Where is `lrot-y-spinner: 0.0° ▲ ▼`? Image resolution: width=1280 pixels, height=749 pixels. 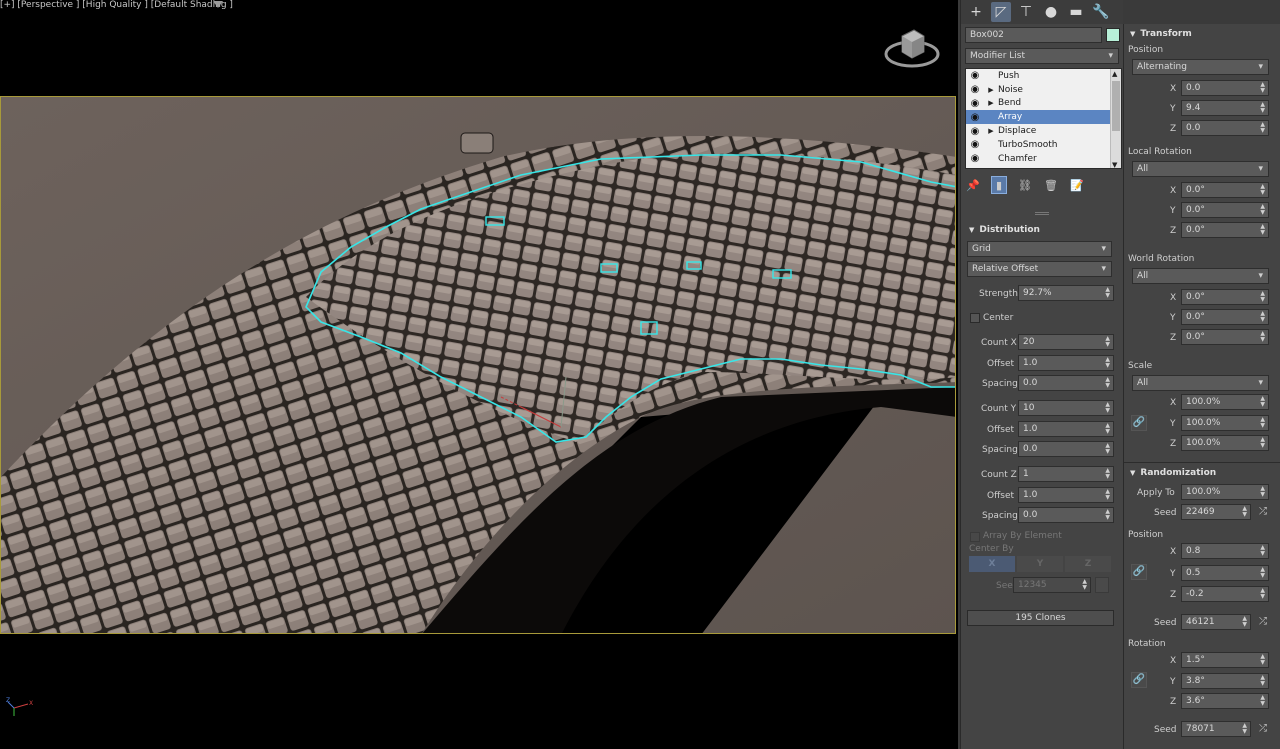
lrot-y-spinner: 0.0° ▲ ▼ is located at coordinates (1225, 210).